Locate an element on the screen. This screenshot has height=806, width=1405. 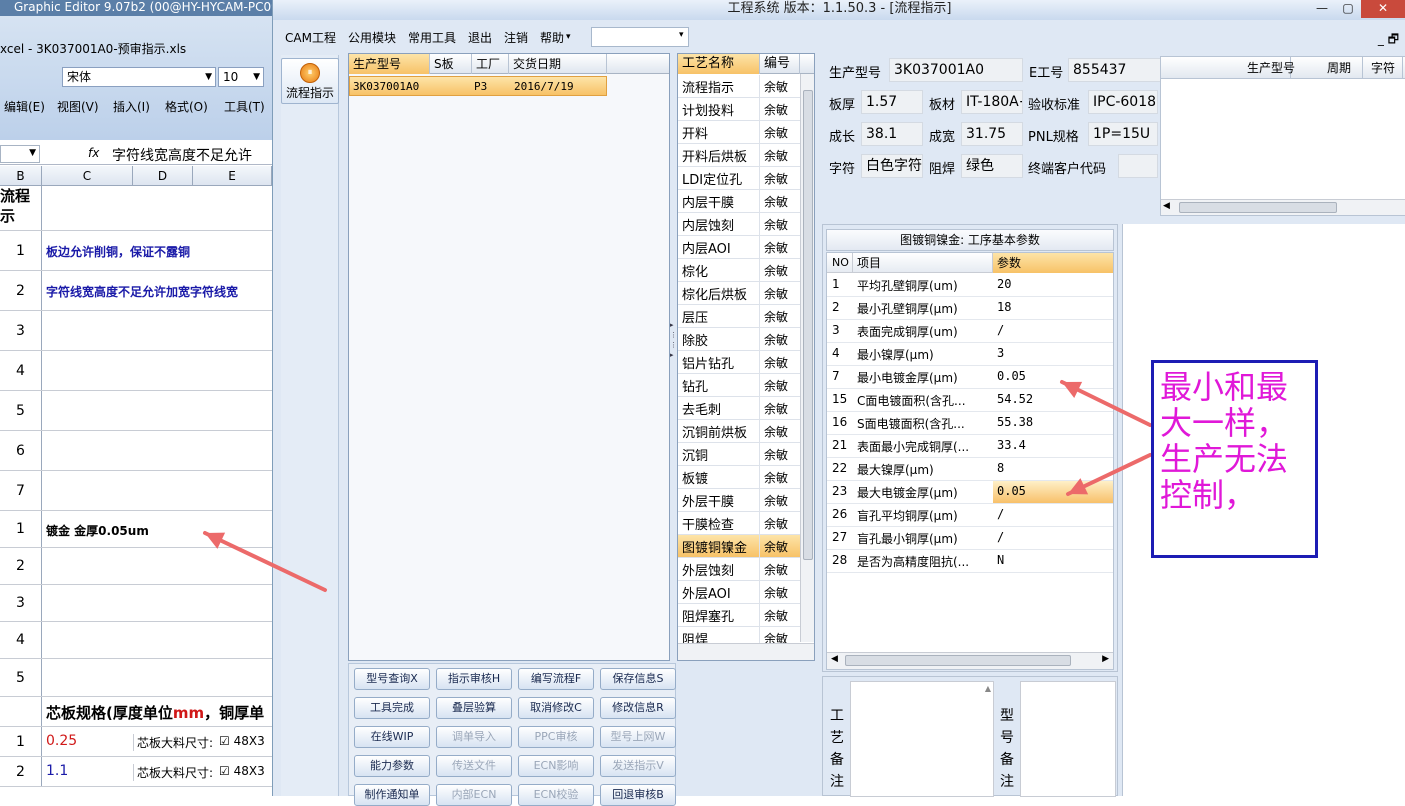
arrow-line is located at coordinates (265, 561).